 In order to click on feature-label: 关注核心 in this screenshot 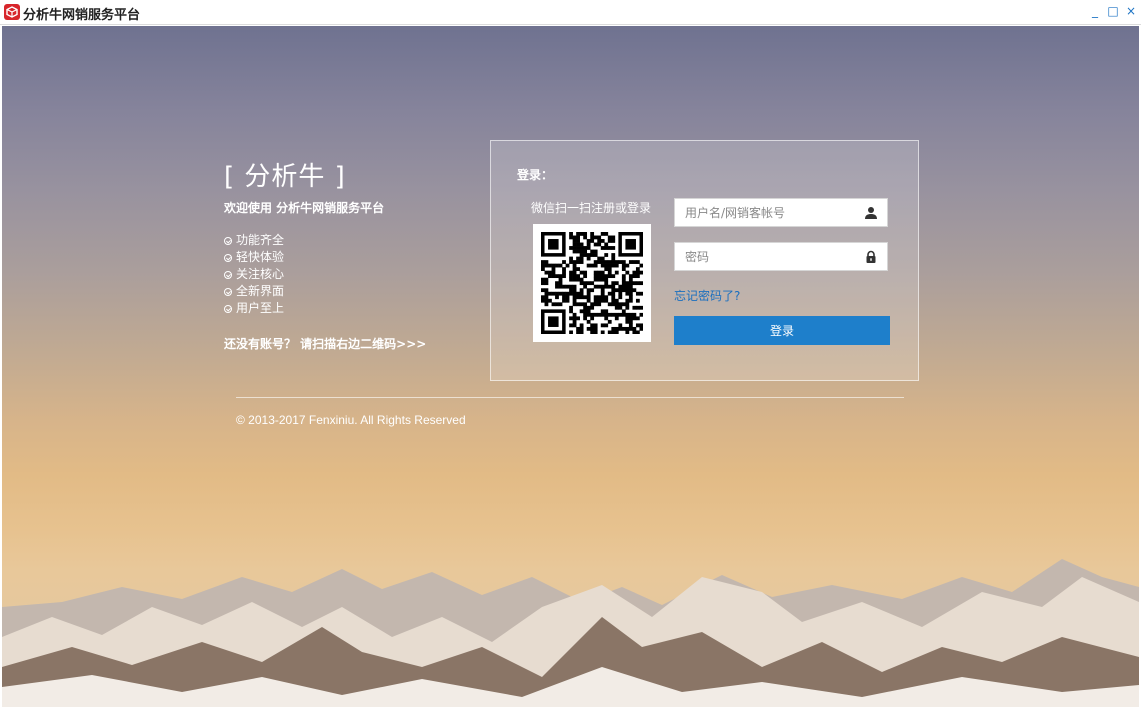, I will do `click(260, 274)`.